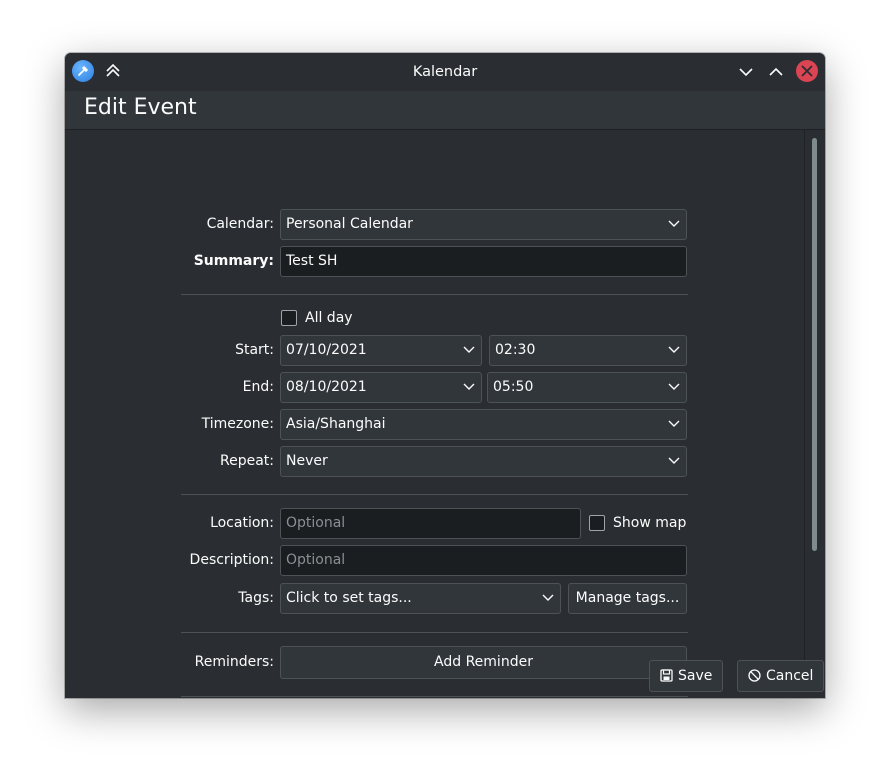 This screenshot has height=775, width=890. Describe the element at coordinates (240, 224) in the screenshot. I see `calendar-label: Calendar:` at that location.